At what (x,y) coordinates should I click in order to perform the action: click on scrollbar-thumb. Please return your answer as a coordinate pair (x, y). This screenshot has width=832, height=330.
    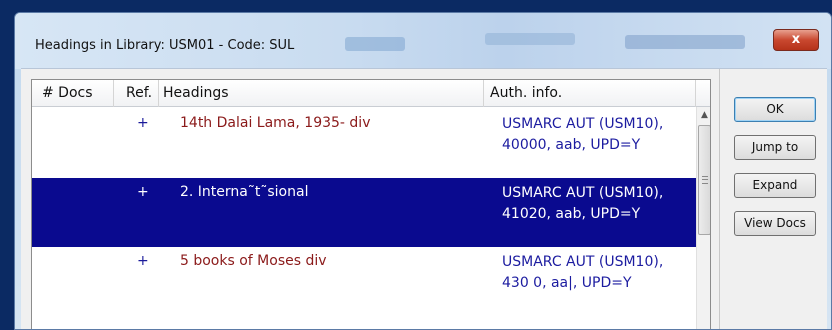
    Looking at the image, I should click on (704, 180).